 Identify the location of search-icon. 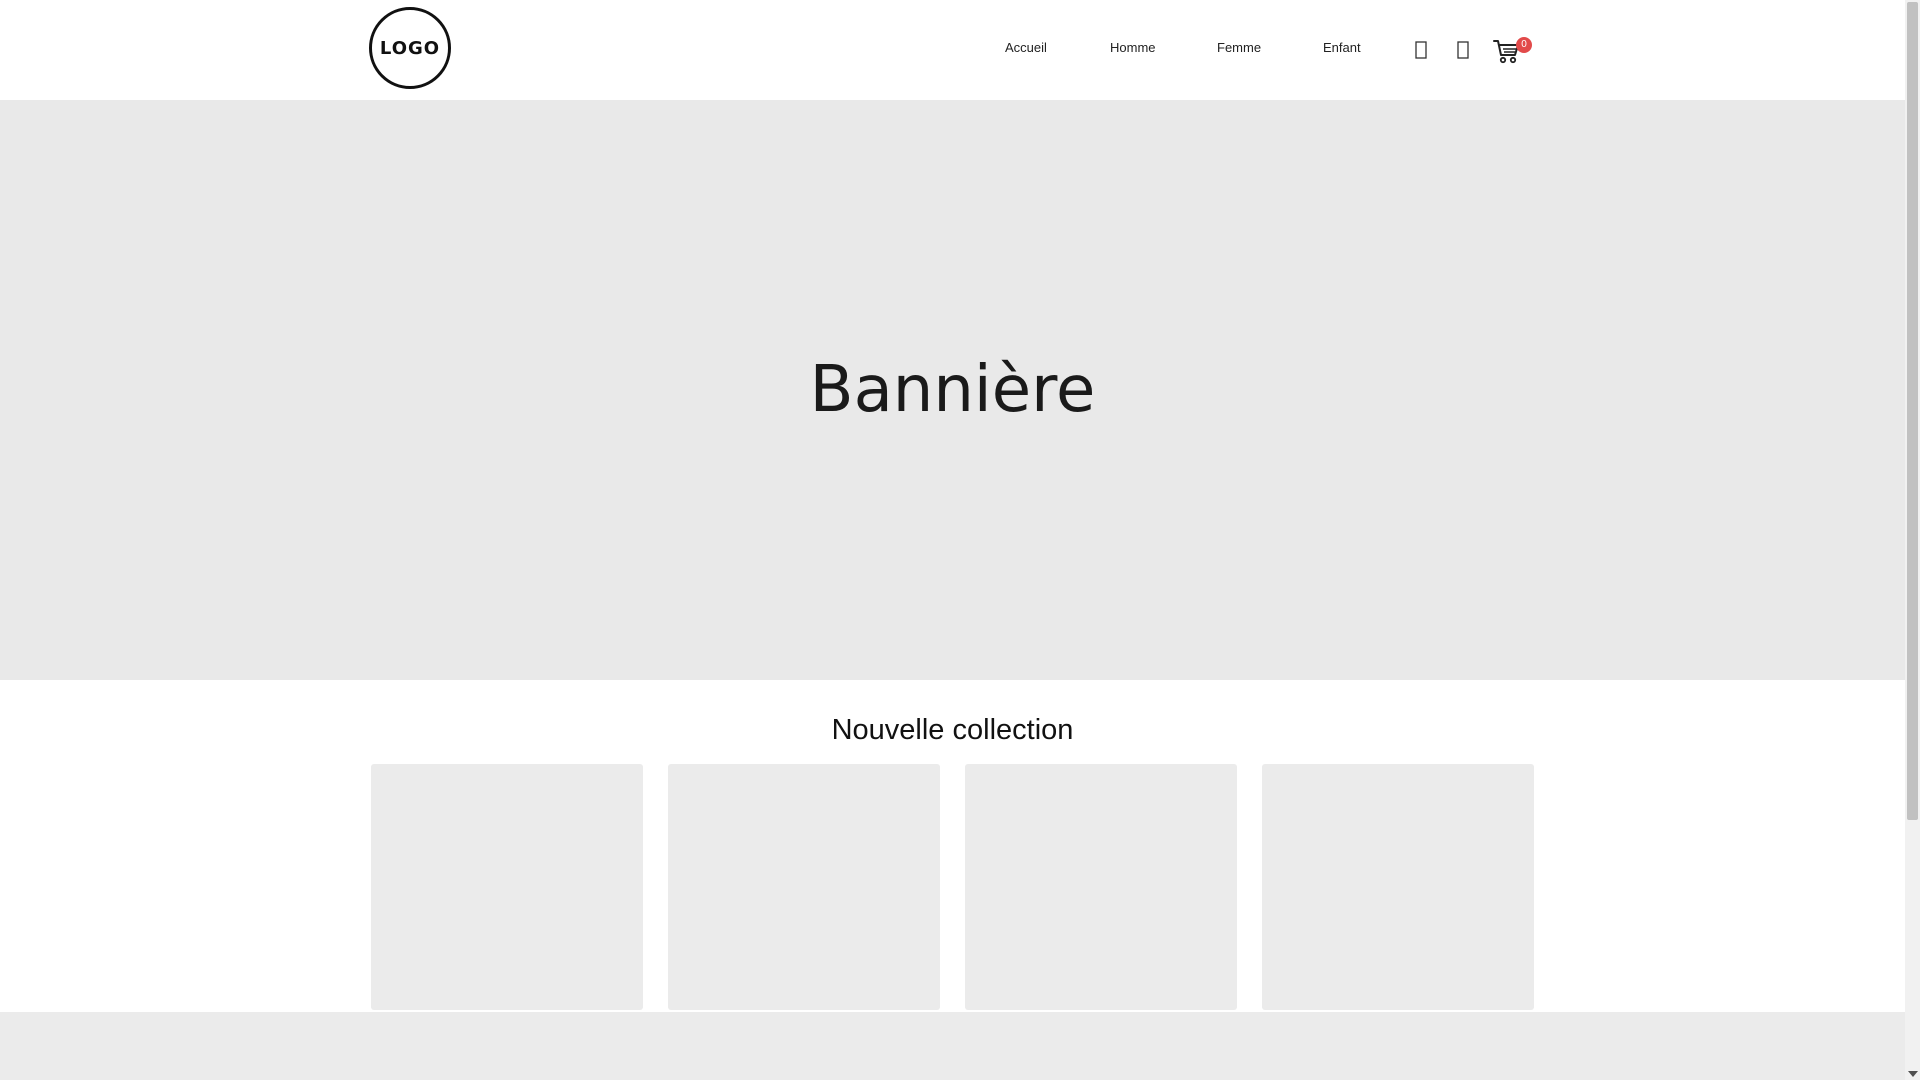
(1421, 50).